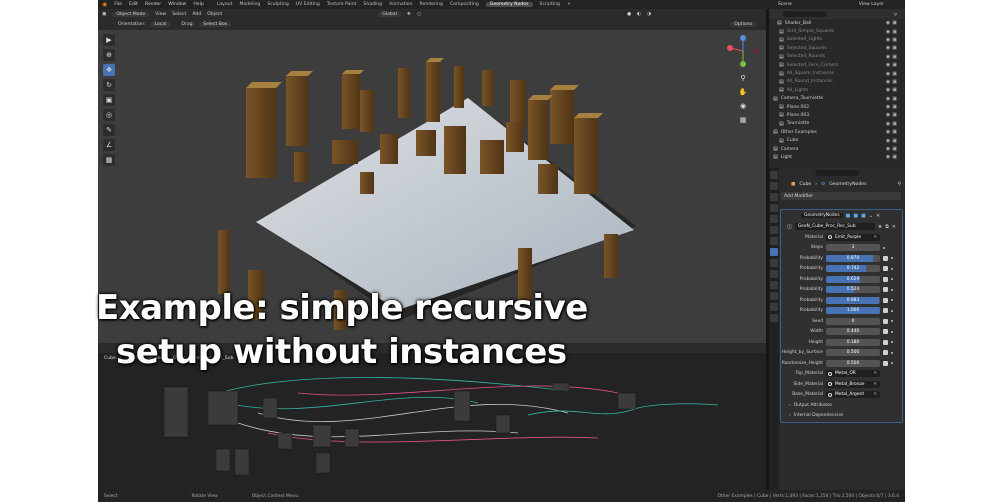  What do you see at coordinates (743, 51) in the screenshot?
I see `axis-gizmo-icon` at bounding box center [743, 51].